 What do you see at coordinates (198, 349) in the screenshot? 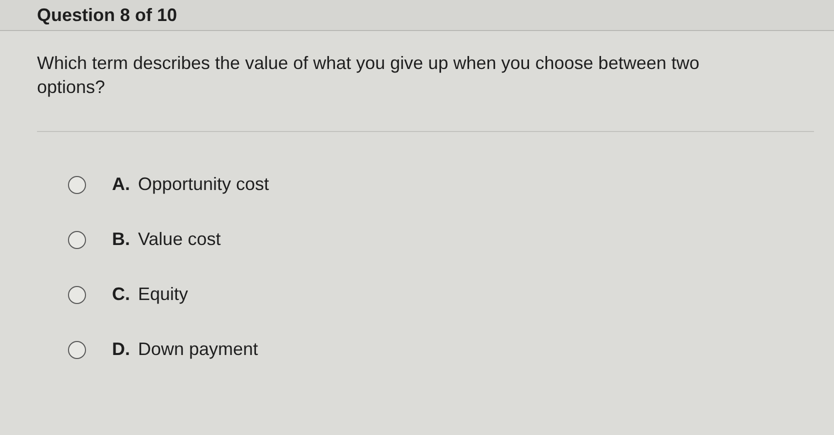
I see `option-label: Down payment` at bounding box center [198, 349].